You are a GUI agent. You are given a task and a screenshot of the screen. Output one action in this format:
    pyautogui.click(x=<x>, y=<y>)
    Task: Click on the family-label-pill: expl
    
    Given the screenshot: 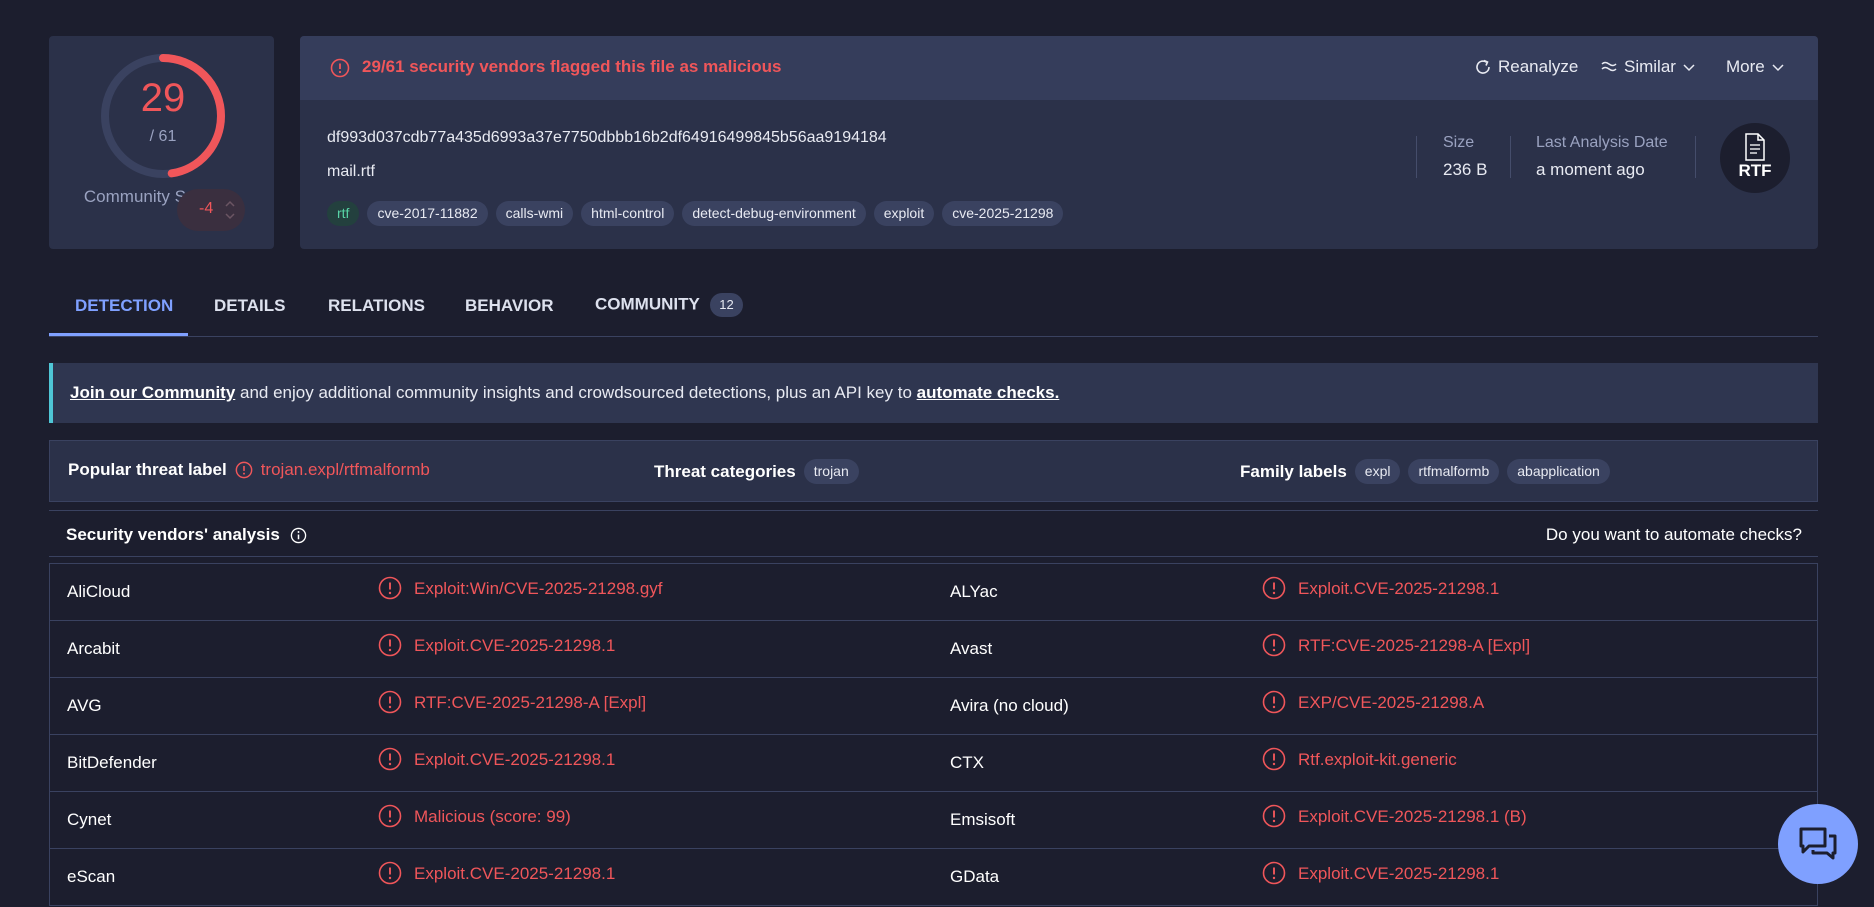 What is the action you would take?
    pyautogui.click(x=1377, y=471)
    